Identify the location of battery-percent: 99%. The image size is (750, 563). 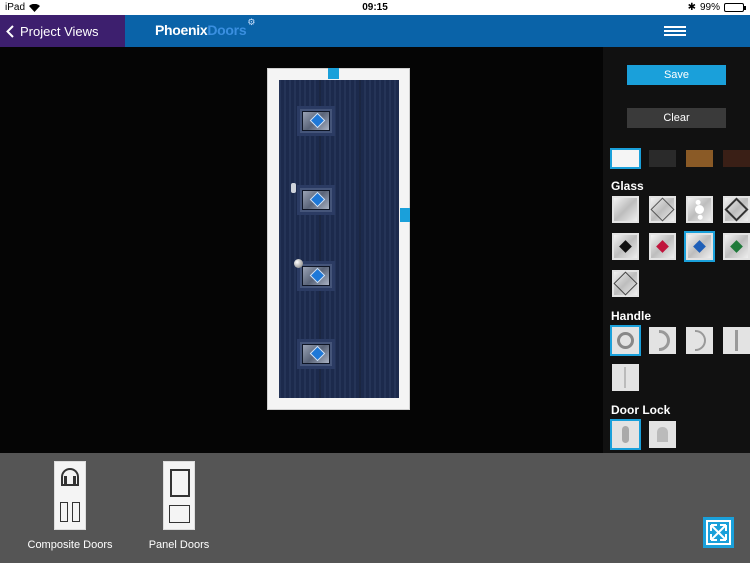
(709, 7).